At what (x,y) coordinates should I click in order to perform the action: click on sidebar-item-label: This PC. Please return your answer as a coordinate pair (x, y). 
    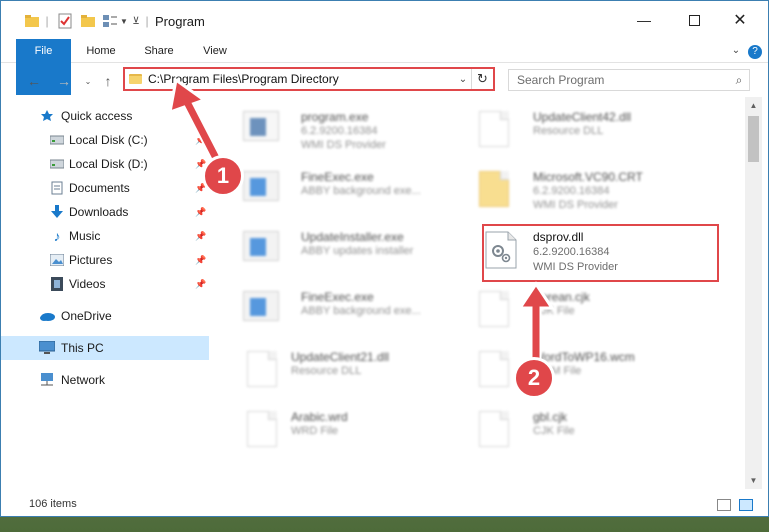
    Looking at the image, I should click on (82, 348).